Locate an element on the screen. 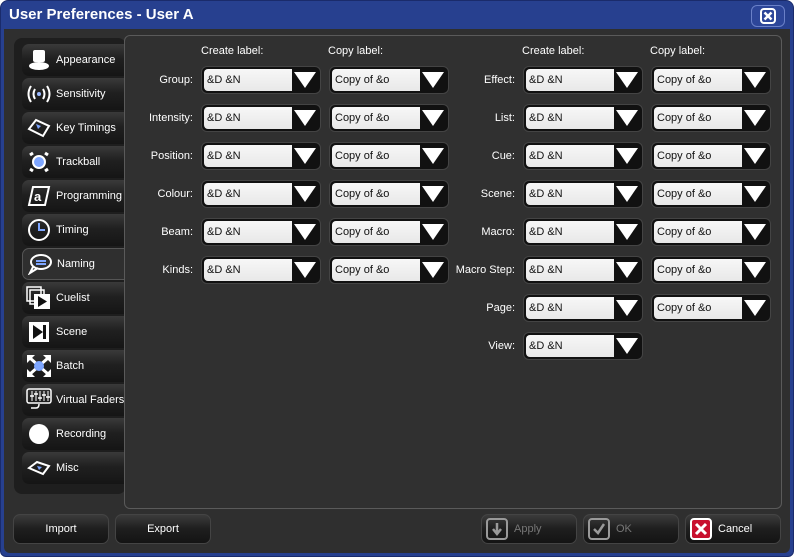  kinds-copy-label-dropdown: Copy of &o is located at coordinates (389, 270).